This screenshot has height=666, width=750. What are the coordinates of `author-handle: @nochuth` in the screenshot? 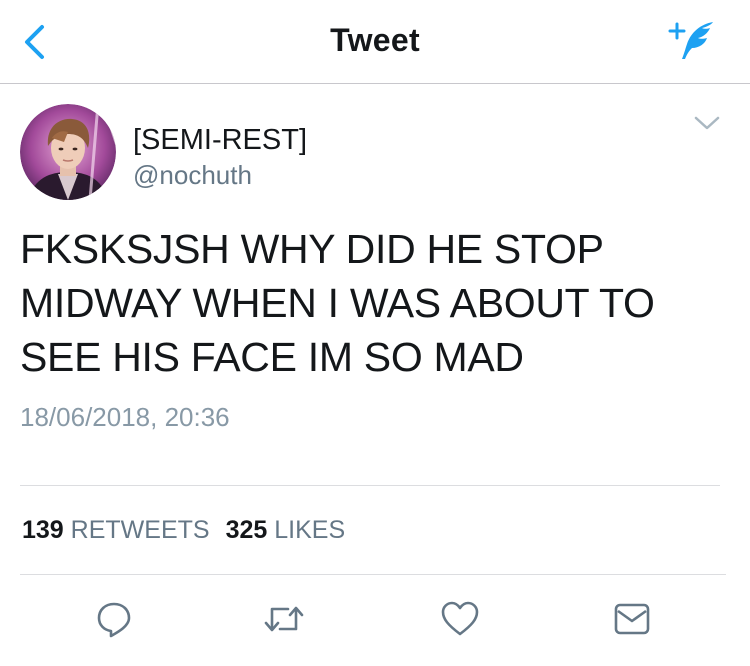 It's located at (192, 175).